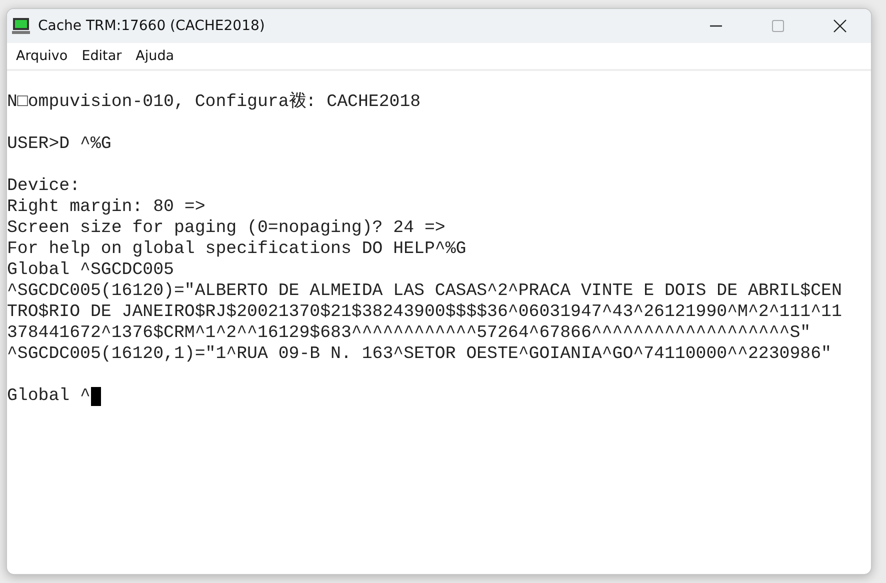  Describe the element at coordinates (106, 207) in the screenshot. I see `terminal-line: Right margin: 80 =>` at that location.